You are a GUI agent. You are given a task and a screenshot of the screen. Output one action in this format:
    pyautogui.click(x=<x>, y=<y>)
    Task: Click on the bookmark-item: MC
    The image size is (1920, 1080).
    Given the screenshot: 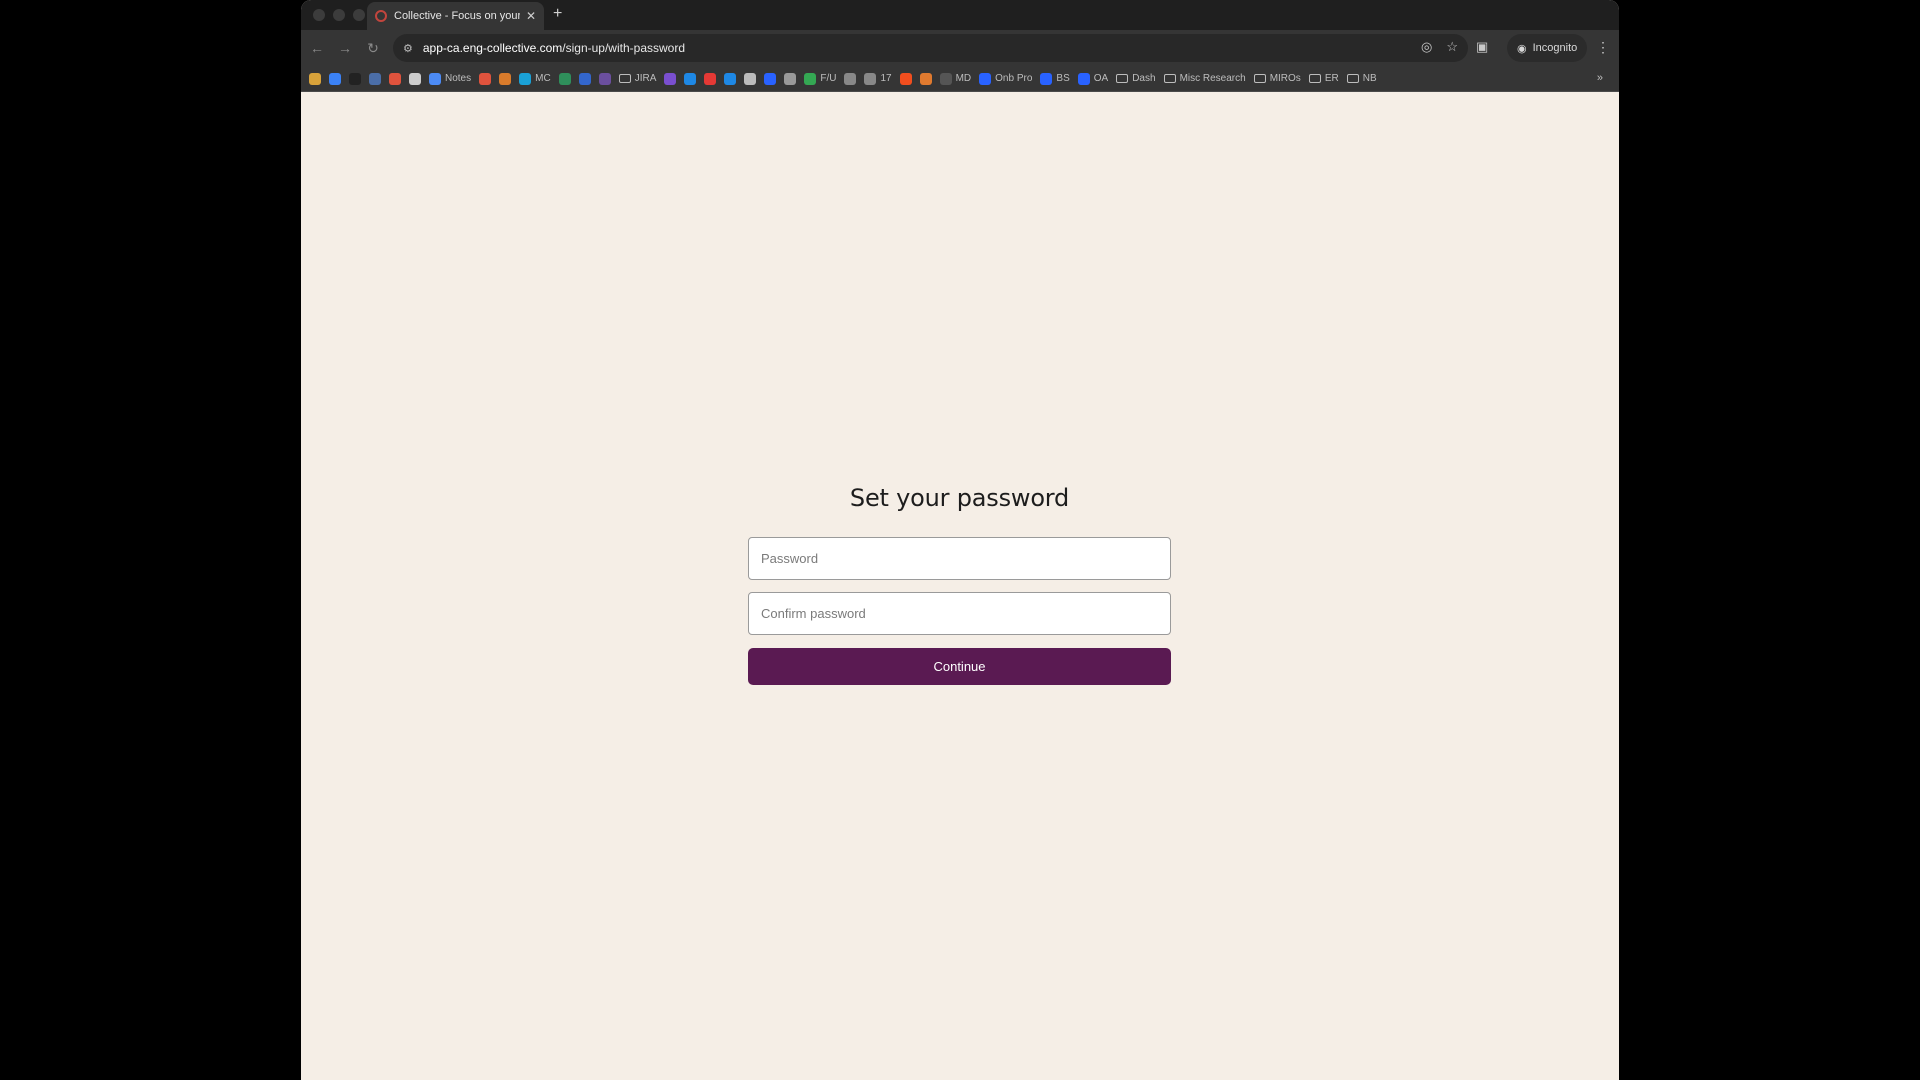 What is the action you would take?
    pyautogui.click(x=535, y=78)
    